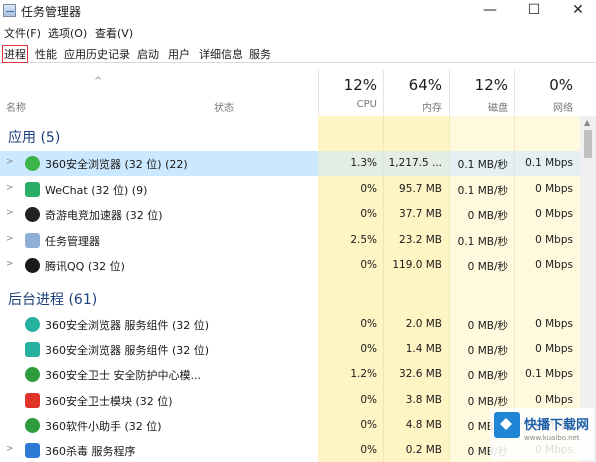  What do you see at coordinates (109, 401) in the screenshot?
I see `process-name: 360安全卫士模块 (32 位)` at bounding box center [109, 401].